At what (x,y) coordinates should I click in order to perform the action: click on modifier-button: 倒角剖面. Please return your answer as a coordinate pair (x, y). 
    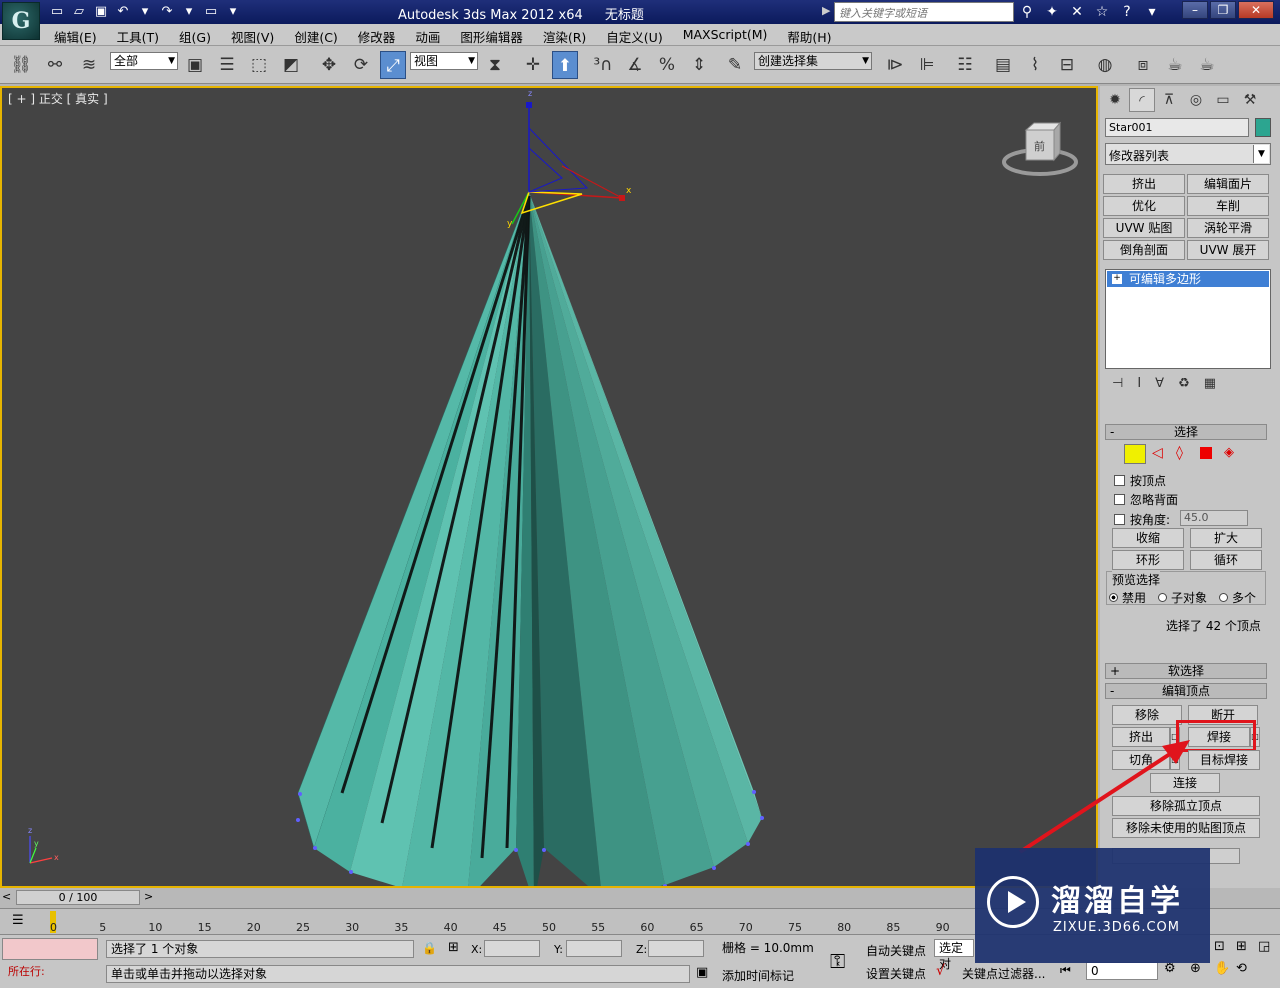
    Looking at the image, I should click on (1144, 250).